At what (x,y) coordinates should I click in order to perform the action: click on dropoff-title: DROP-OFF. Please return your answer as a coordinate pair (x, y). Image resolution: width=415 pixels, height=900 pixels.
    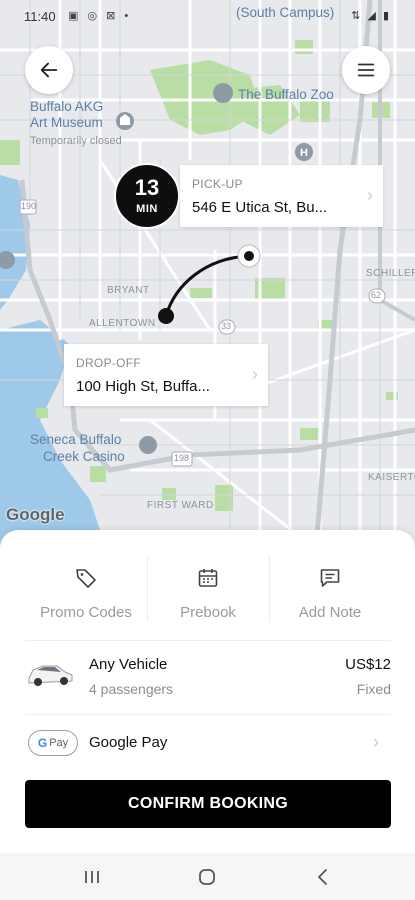
    Looking at the image, I should click on (109, 363).